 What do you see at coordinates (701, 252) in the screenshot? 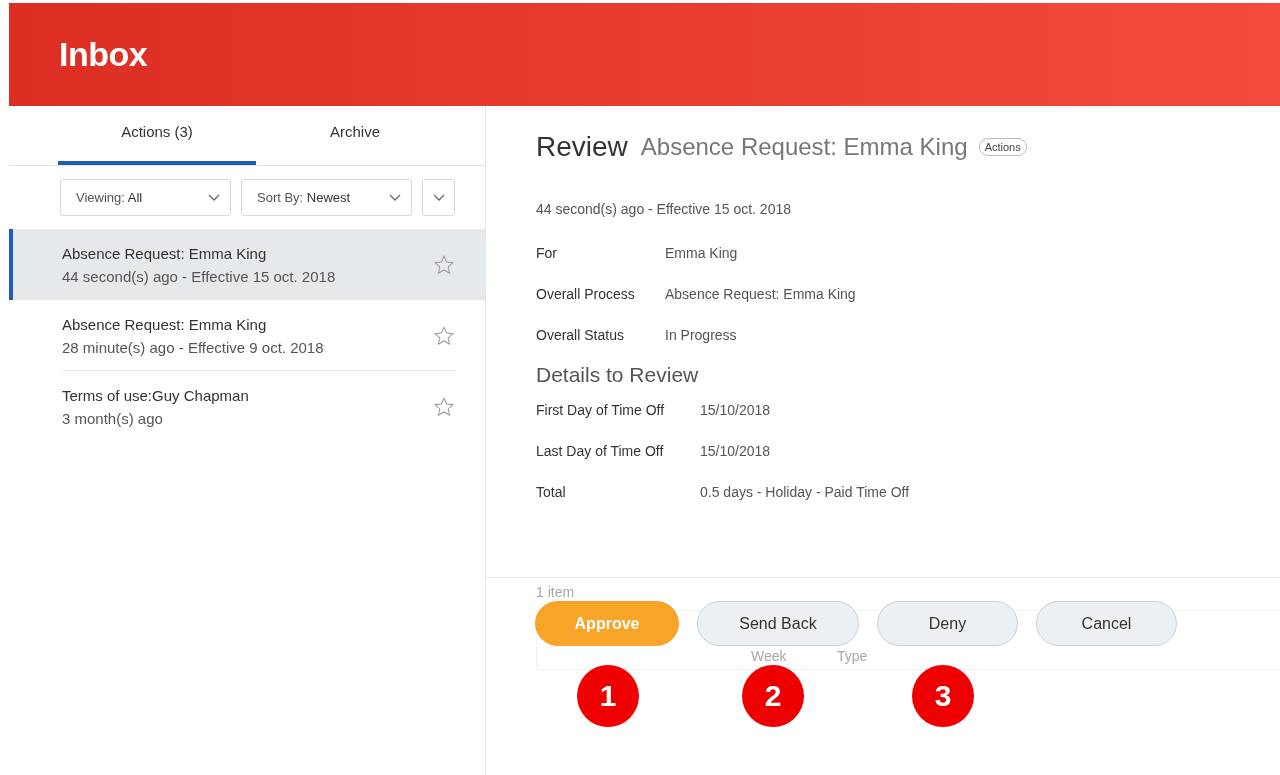
I see `field-value: Emma King` at bounding box center [701, 252].